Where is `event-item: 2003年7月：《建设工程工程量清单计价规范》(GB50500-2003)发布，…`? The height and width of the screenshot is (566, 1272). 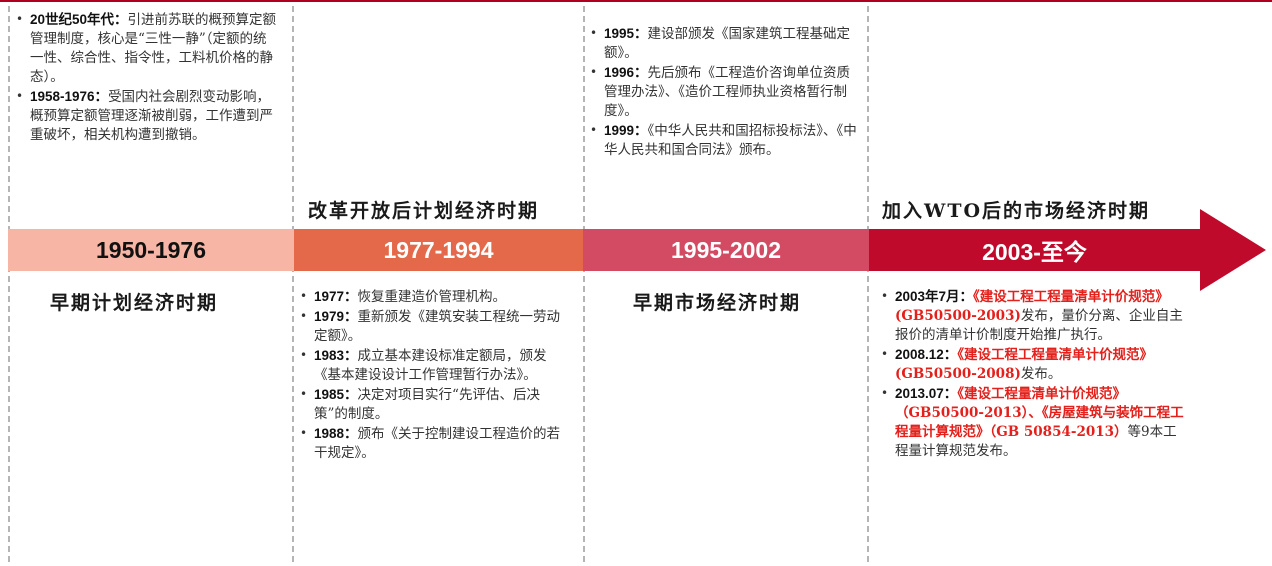
event-item: 2003年7月：《建设工程工程量清单计价规范》(GB50500-2003)发布，… is located at coordinates (1033, 316).